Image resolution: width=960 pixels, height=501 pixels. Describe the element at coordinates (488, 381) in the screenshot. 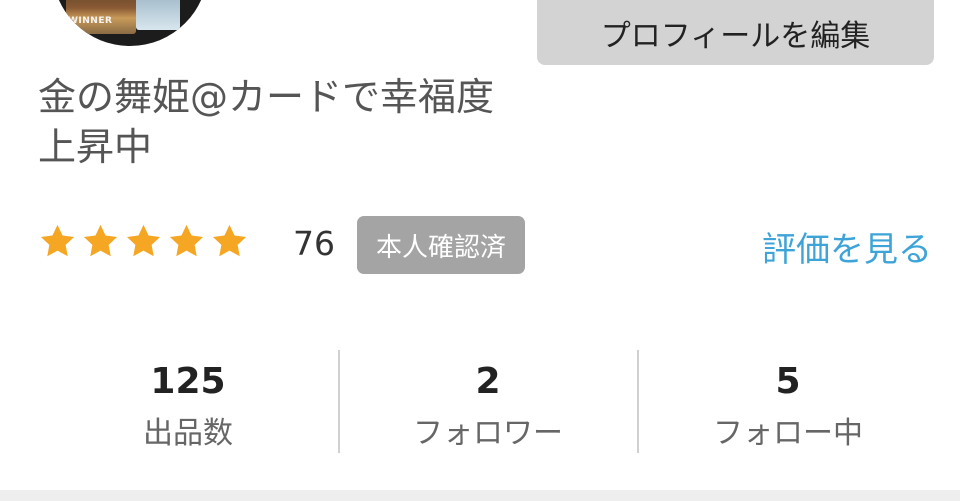

I see `stat-followers-value: 2` at that location.